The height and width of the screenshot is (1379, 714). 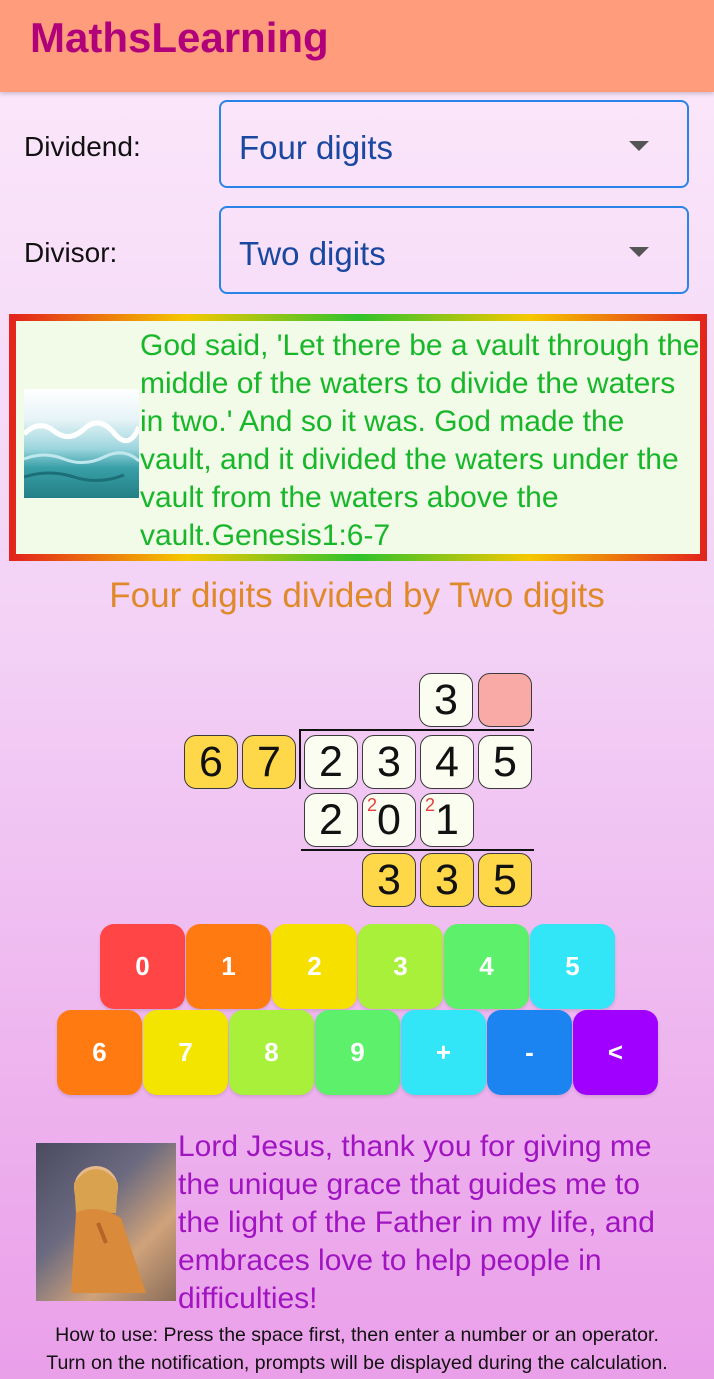 What do you see at coordinates (312, 253) in the screenshot?
I see `divisor-selected-value: Two digits` at bounding box center [312, 253].